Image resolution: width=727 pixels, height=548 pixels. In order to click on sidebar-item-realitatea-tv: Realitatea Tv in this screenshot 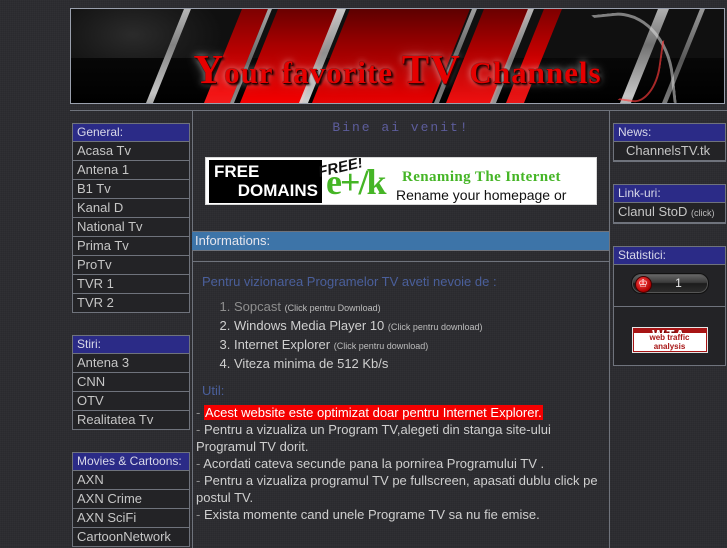, I will do `click(131, 420)`.